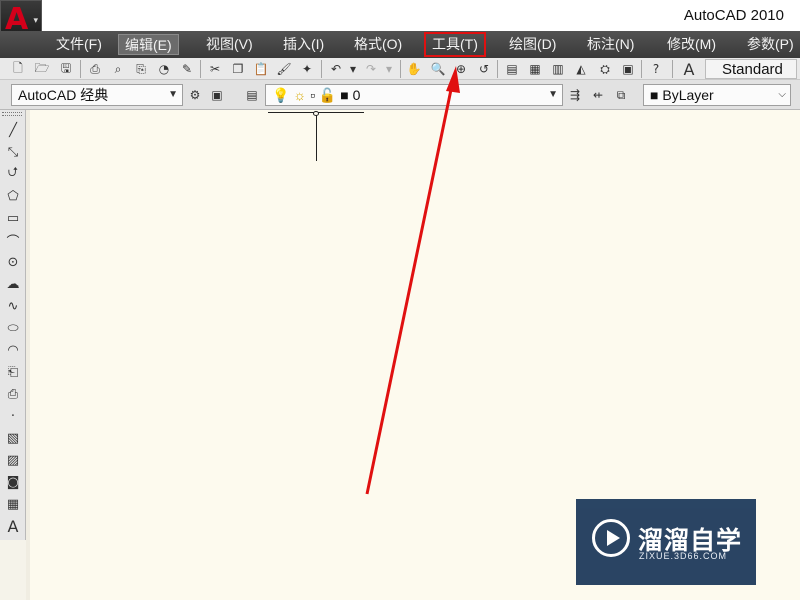  I want to click on pan-realtime-icon: ✋, so click(414, 69).